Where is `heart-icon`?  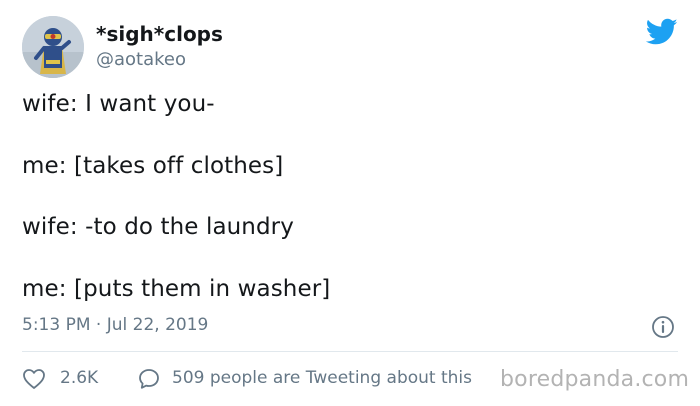 heart-icon is located at coordinates (34, 379).